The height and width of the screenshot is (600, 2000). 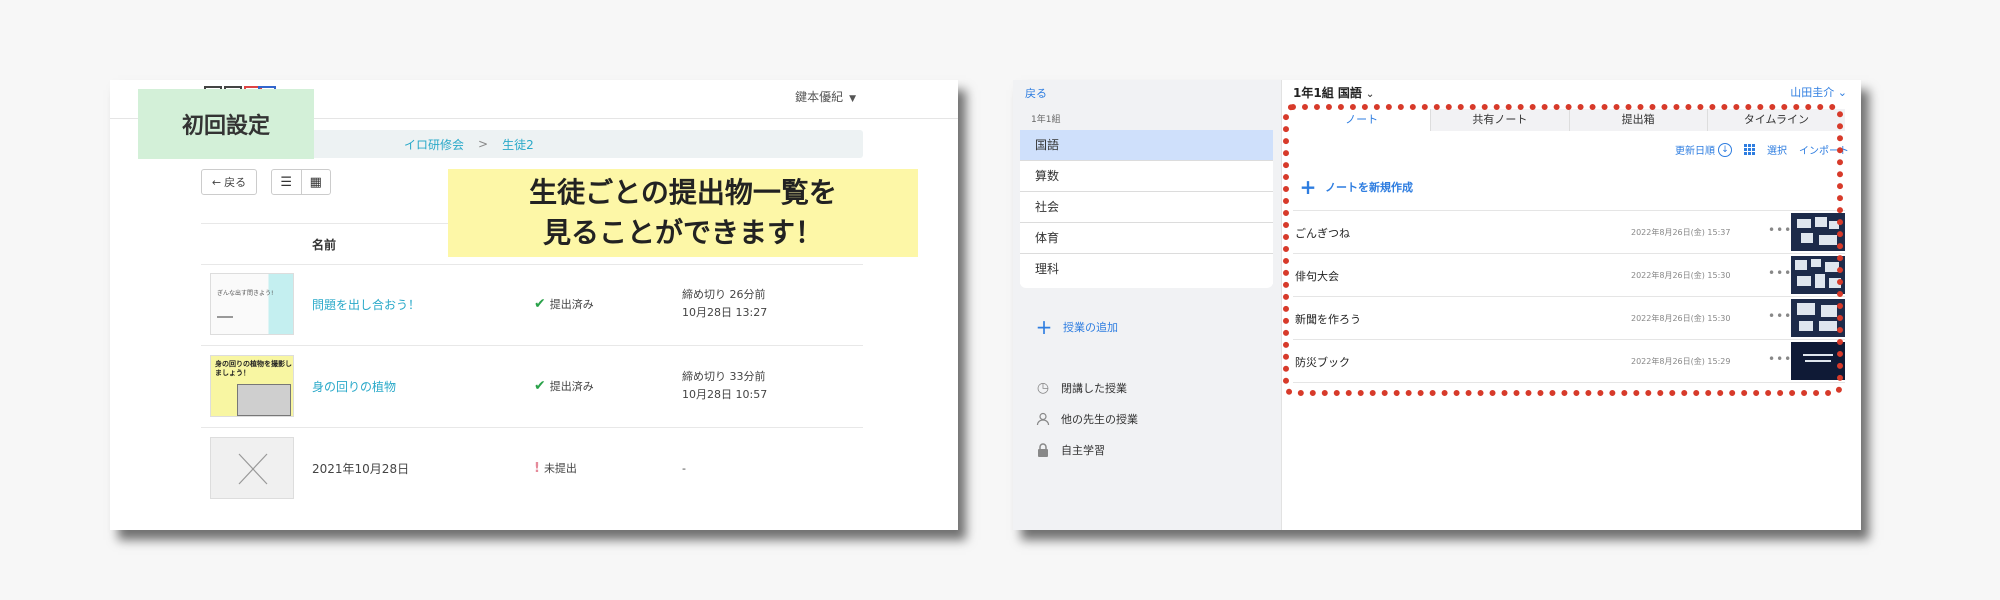 I want to click on empty-thumbnail, so click(x=252, y=468).